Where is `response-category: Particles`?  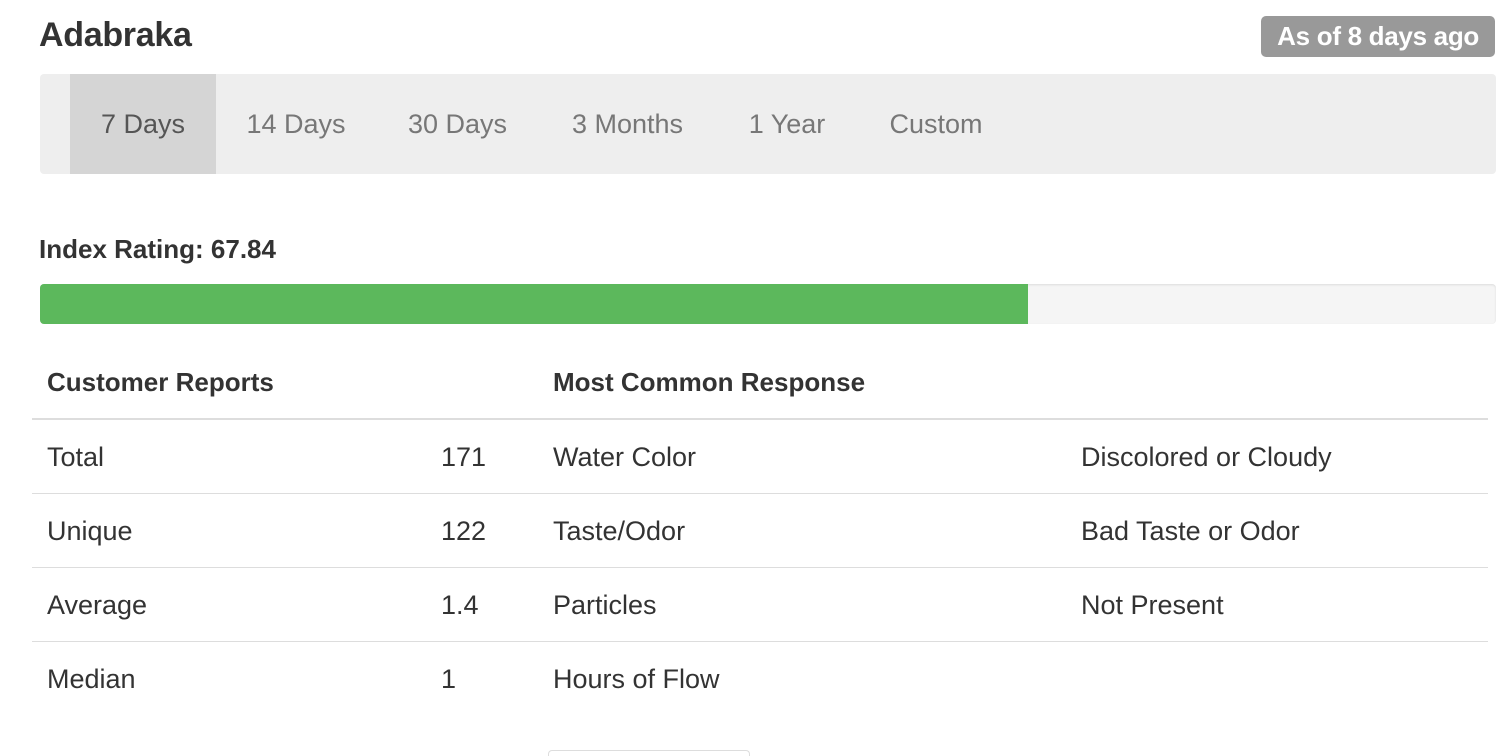
response-category: Particles is located at coordinates (605, 605).